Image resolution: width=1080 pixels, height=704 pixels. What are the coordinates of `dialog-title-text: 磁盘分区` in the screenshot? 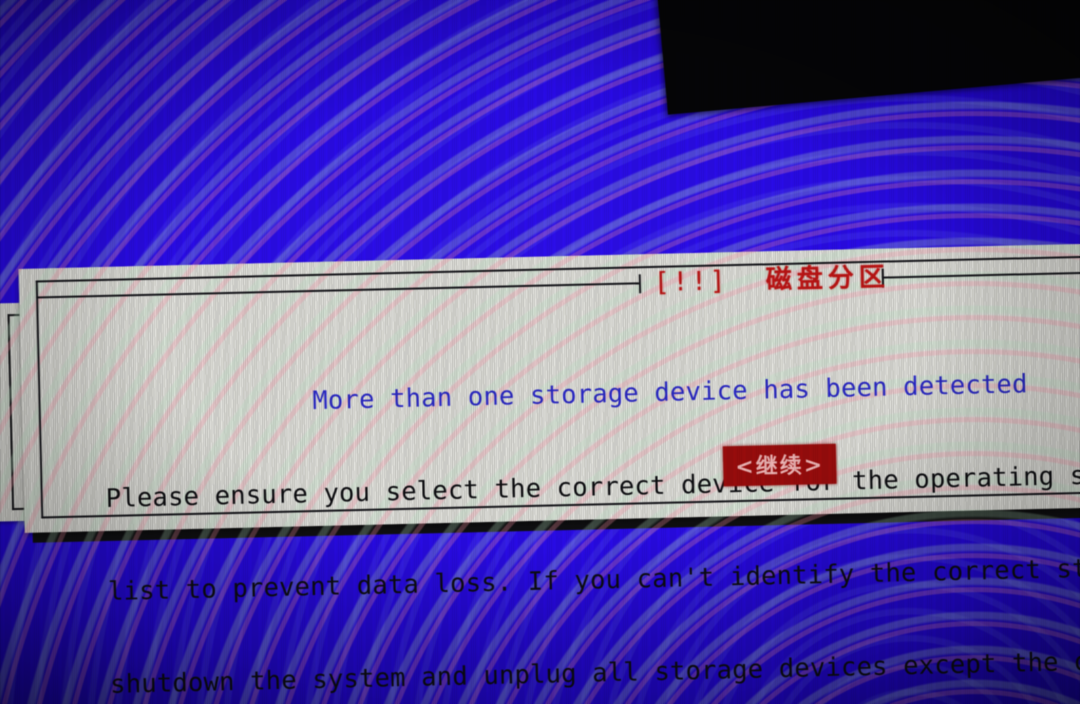 It's located at (828, 279).